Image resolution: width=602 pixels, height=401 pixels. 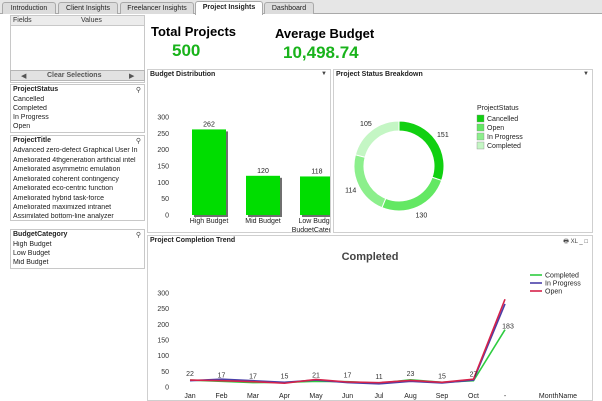 What do you see at coordinates (78, 216) in the screenshot?
I see `list-item: Assimilated bottom-line analyzer` at bounding box center [78, 216].